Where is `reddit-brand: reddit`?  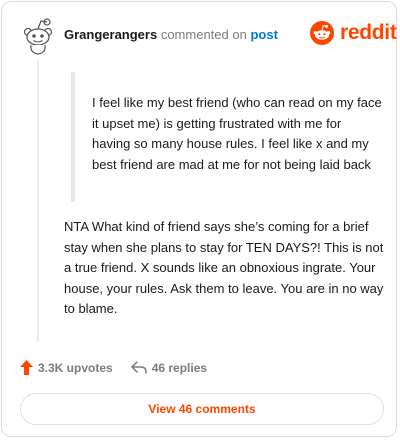 reddit-brand: reddit is located at coordinates (353, 33).